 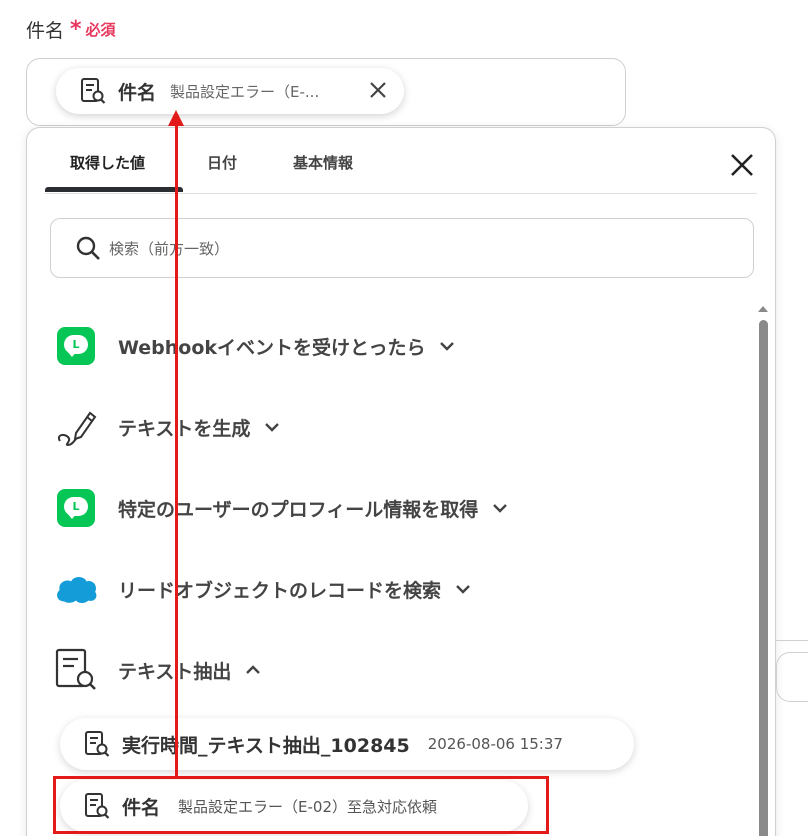 I want to click on field-label: 件名 * 必須, so click(x=71, y=29).